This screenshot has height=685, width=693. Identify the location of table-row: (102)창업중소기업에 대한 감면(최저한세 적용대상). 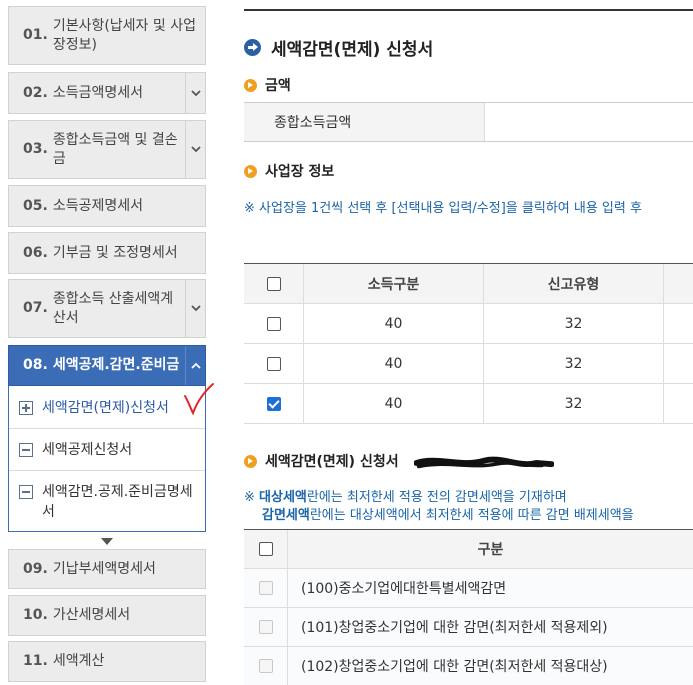
(468, 666).